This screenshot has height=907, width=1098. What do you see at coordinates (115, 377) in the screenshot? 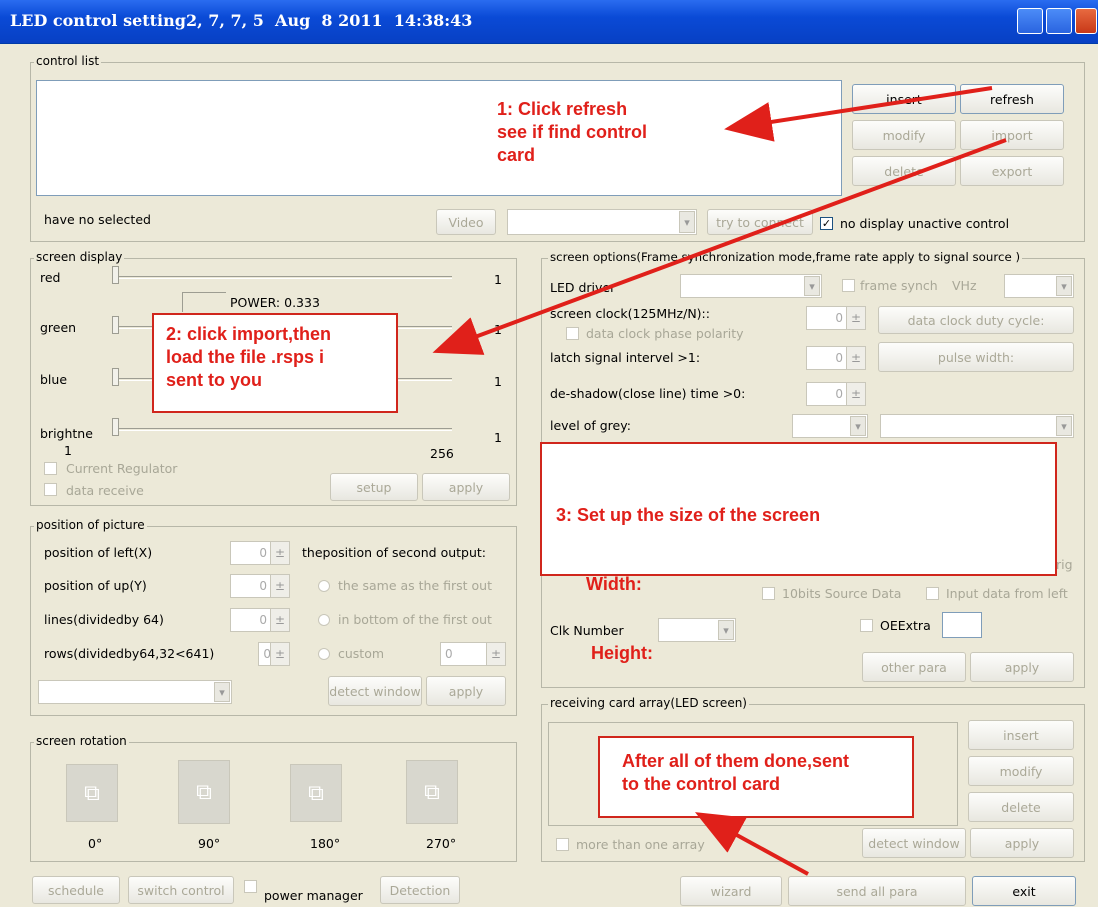
I see `blue-slider-thumb` at bounding box center [115, 377].